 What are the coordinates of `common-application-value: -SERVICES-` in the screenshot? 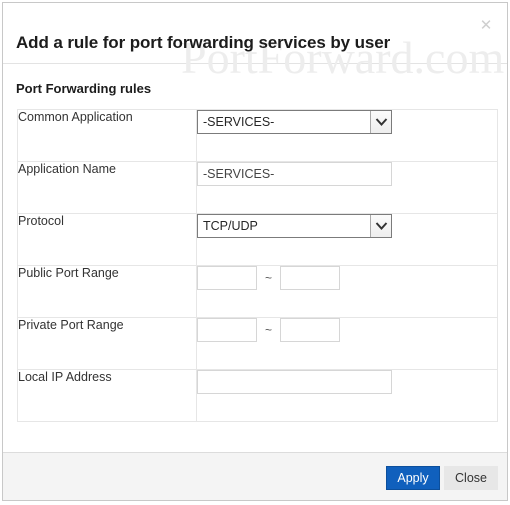 It's located at (239, 122).